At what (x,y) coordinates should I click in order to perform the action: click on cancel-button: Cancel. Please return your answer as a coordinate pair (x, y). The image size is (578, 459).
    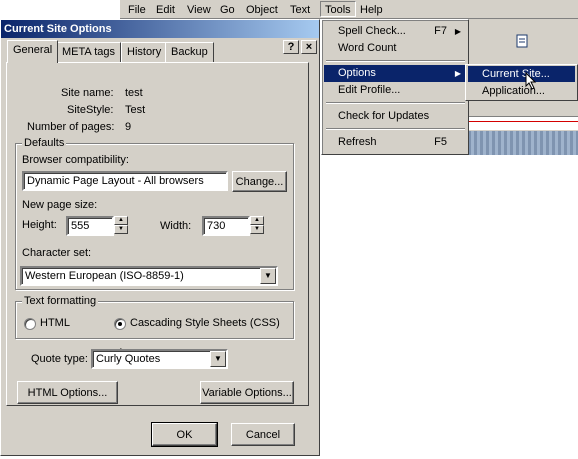
    Looking at the image, I should click on (263, 434).